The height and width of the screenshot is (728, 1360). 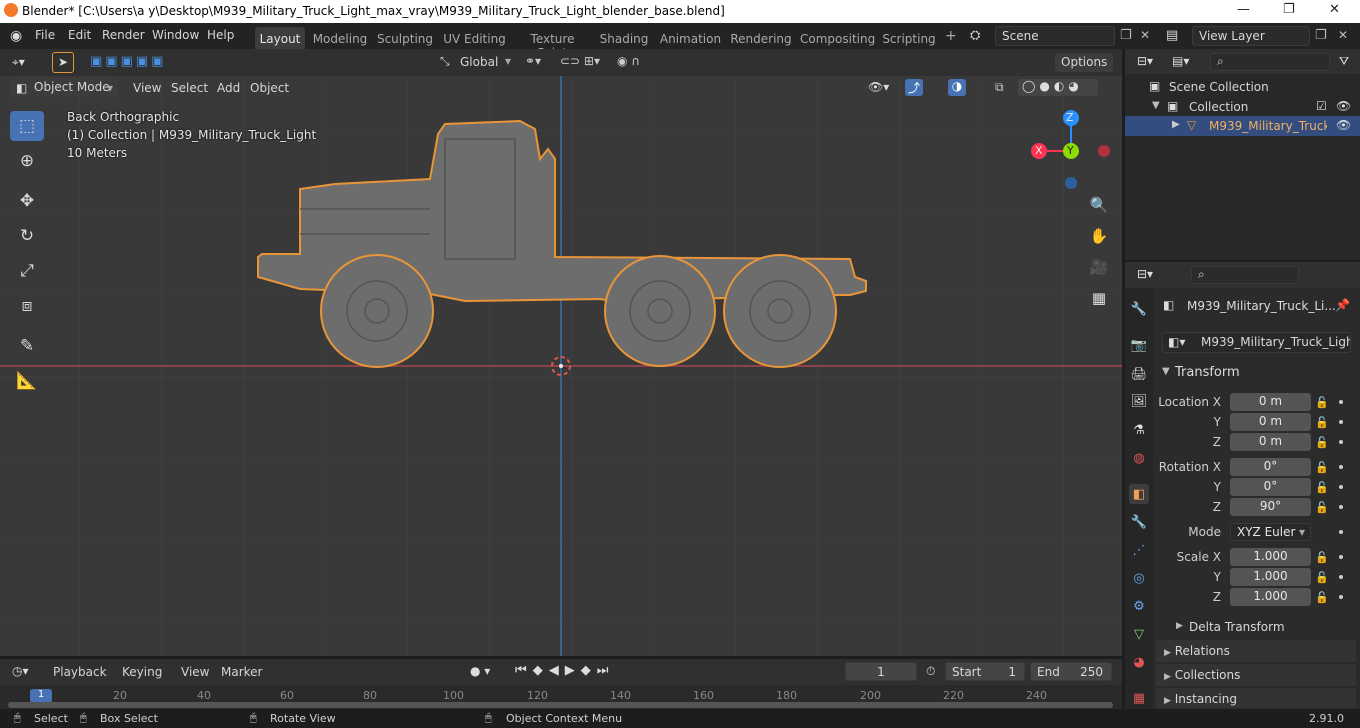 I want to click on delete-view-layer-icon: ✕, so click(x=1343, y=35).